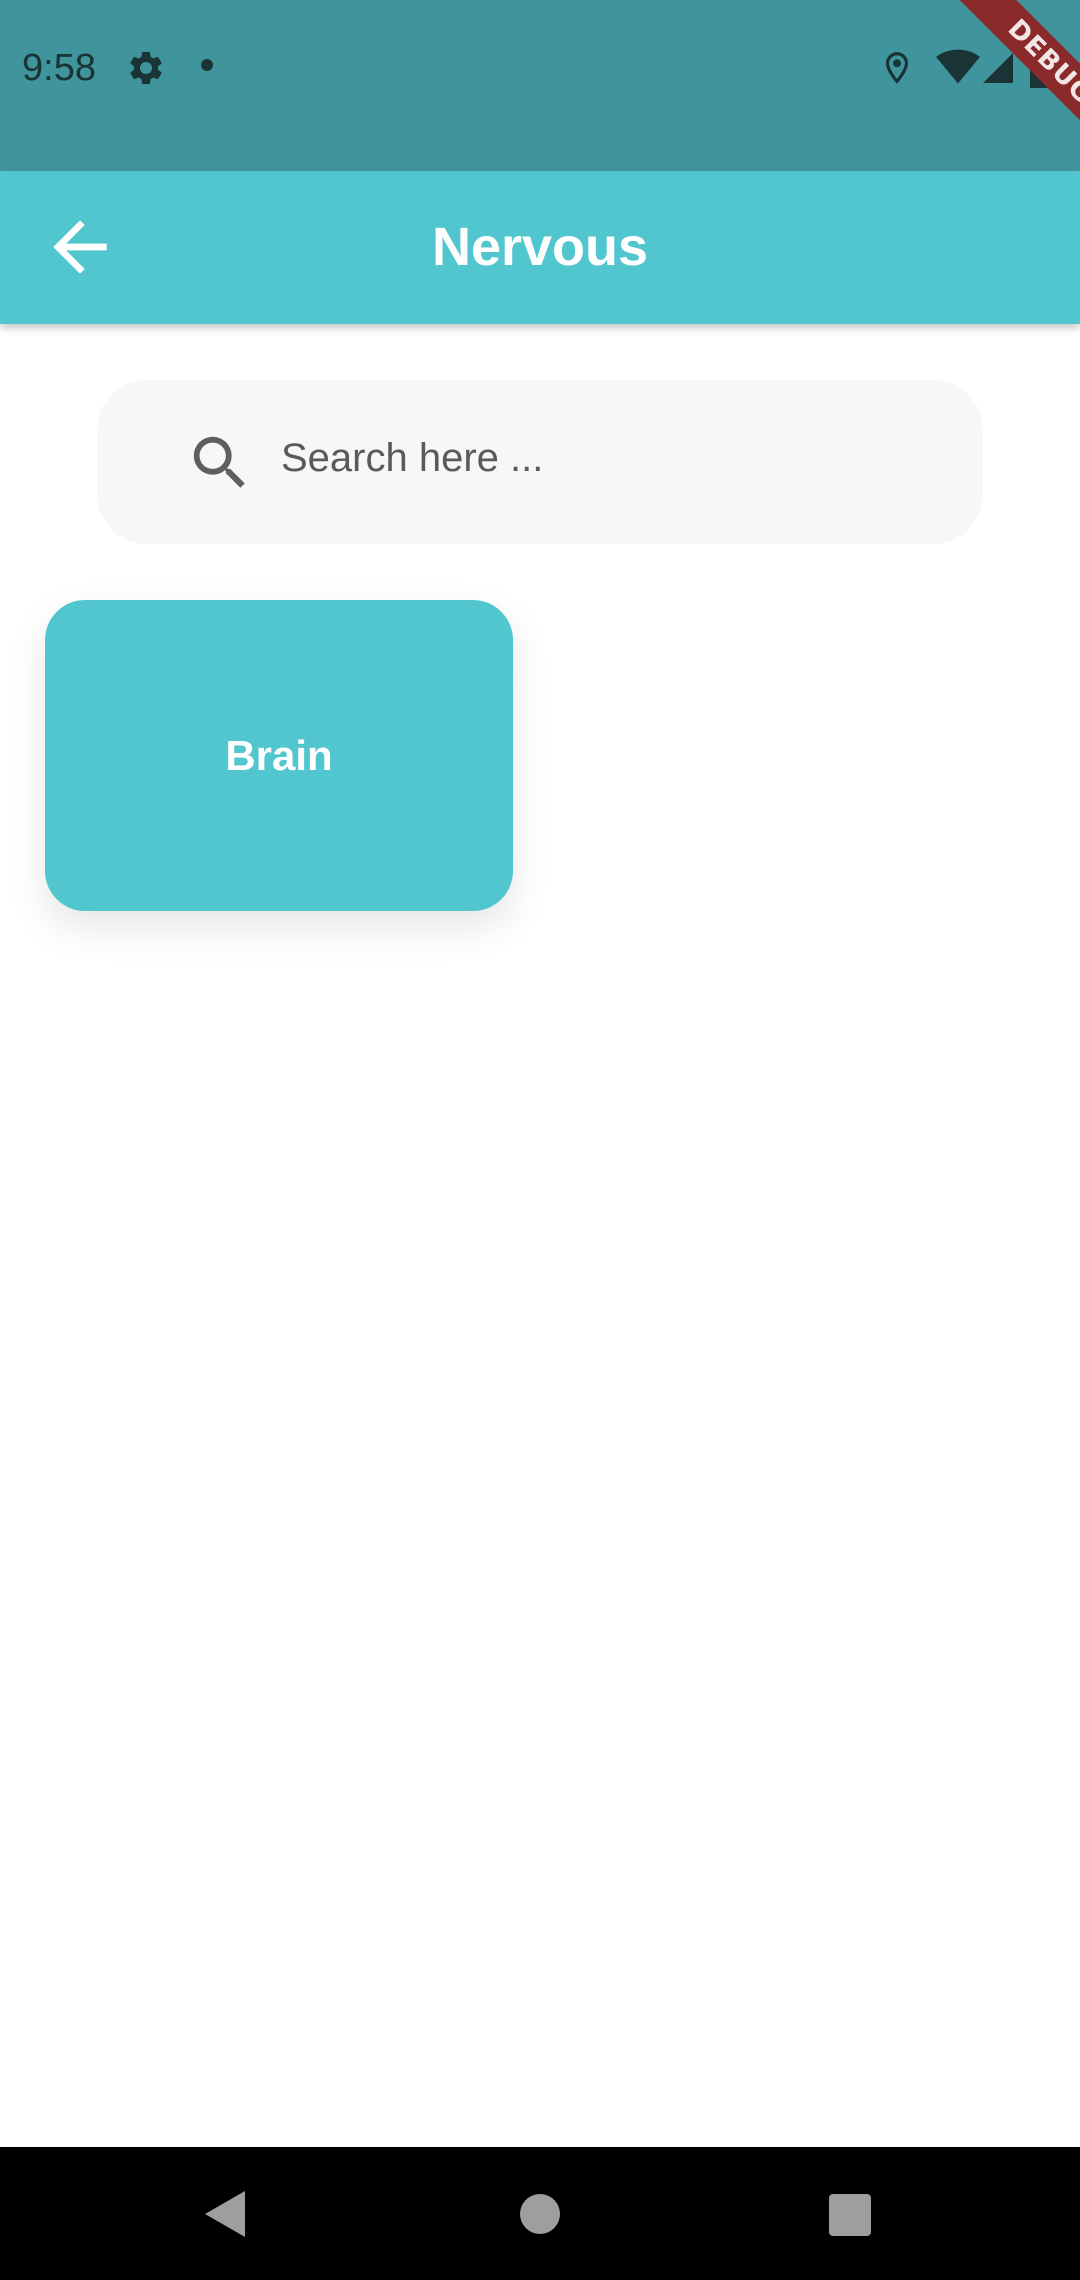 This screenshot has height=2280, width=1080. I want to click on app-bar: Nervous, so click(540, 247).